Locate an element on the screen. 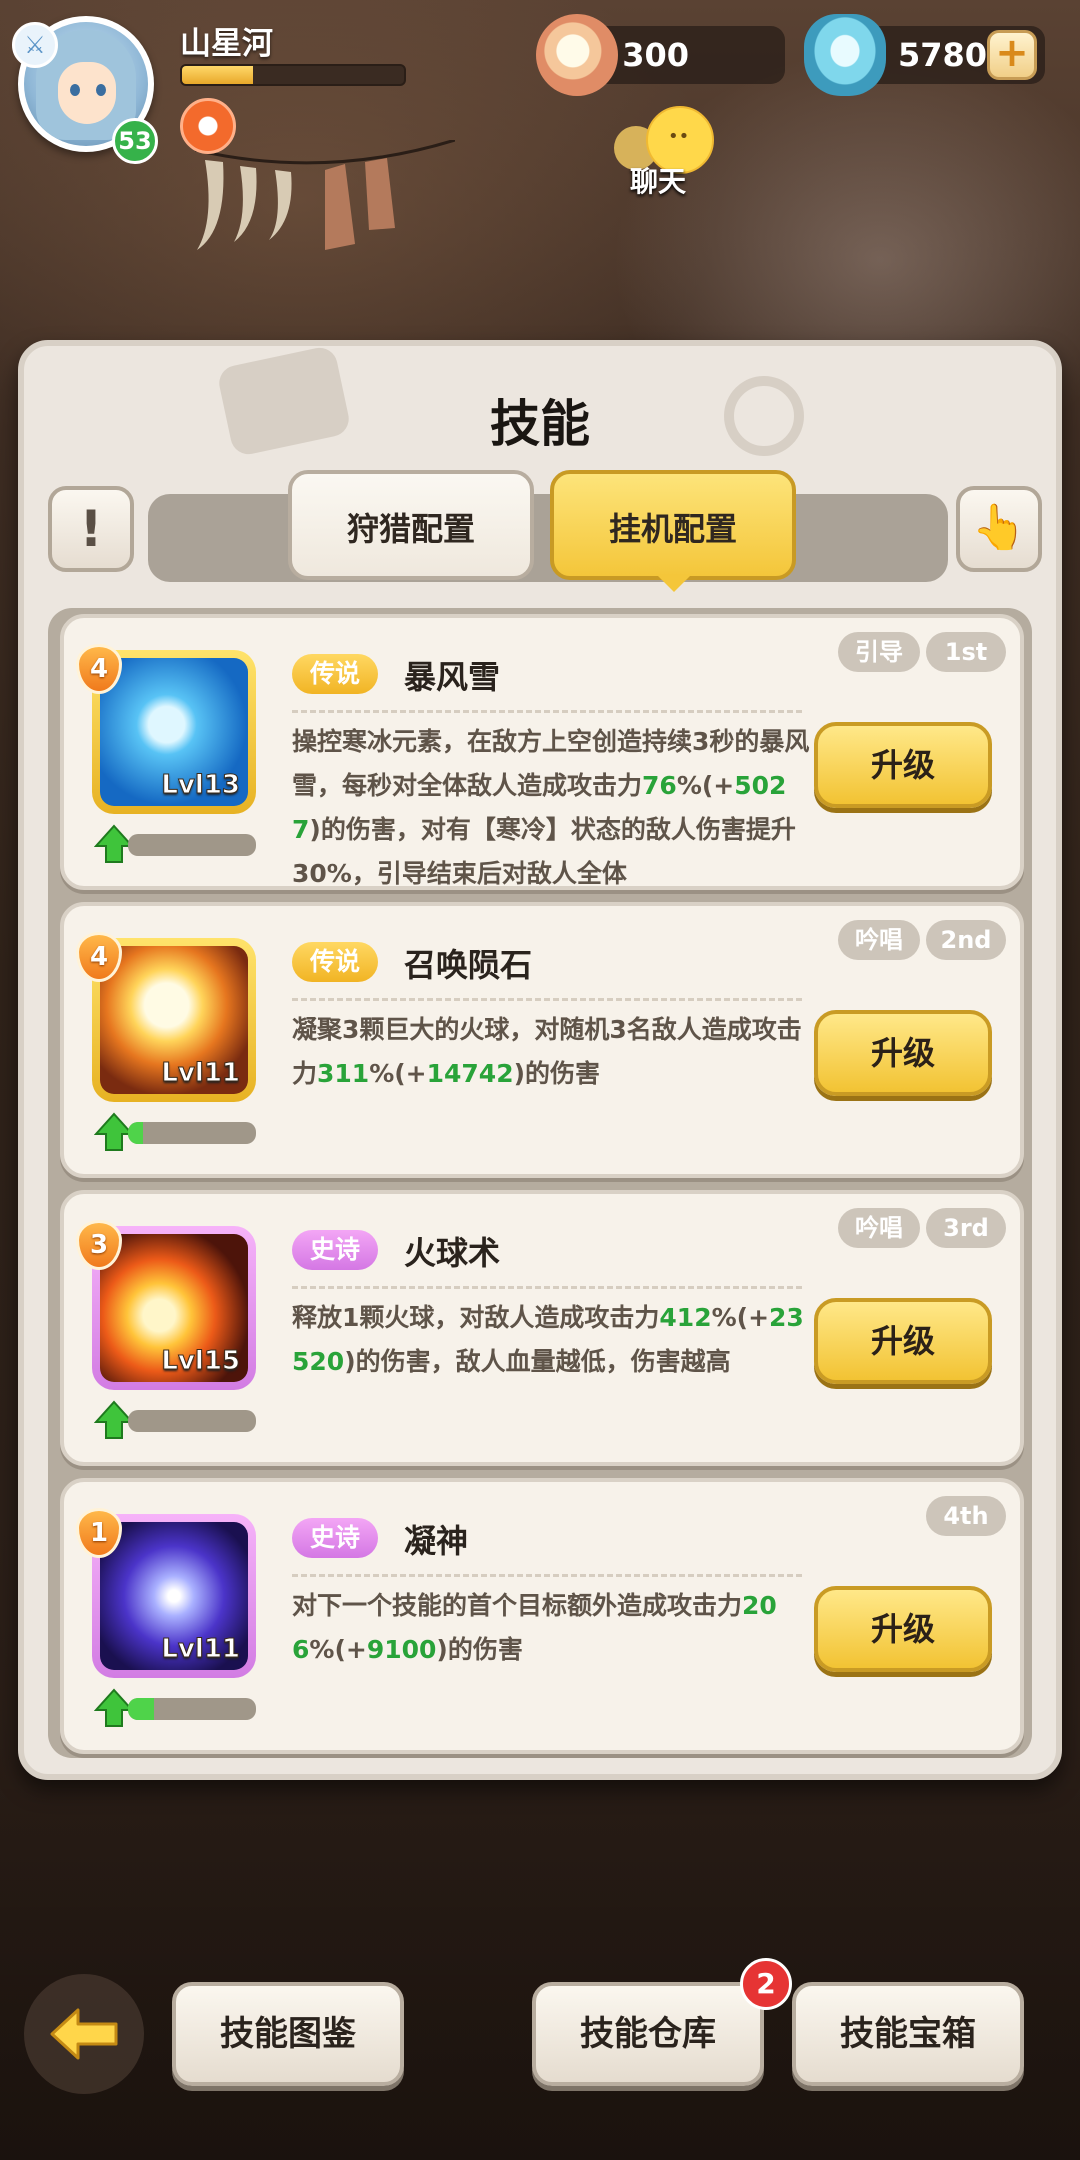  skill-storage-button: 技能仓库 is located at coordinates (648, 2034).